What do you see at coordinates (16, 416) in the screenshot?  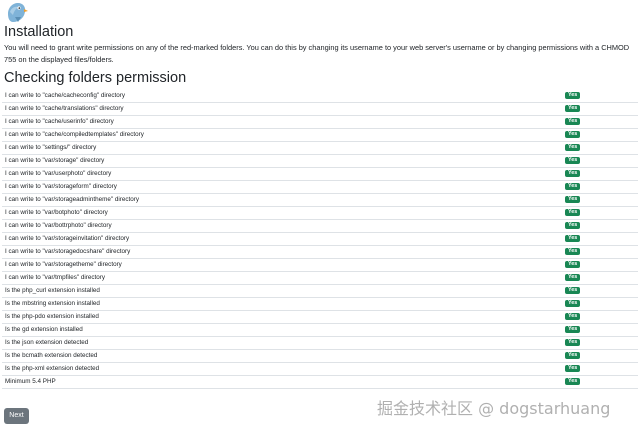 I see `next-button: Next` at bounding box center [16, 416].